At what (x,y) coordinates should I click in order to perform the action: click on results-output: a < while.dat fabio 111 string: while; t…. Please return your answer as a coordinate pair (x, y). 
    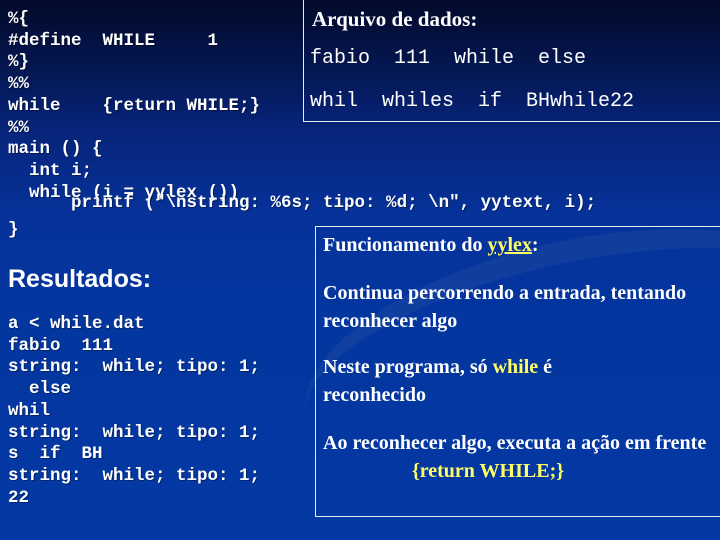
    Looking at the image, I should click on (134, 411).